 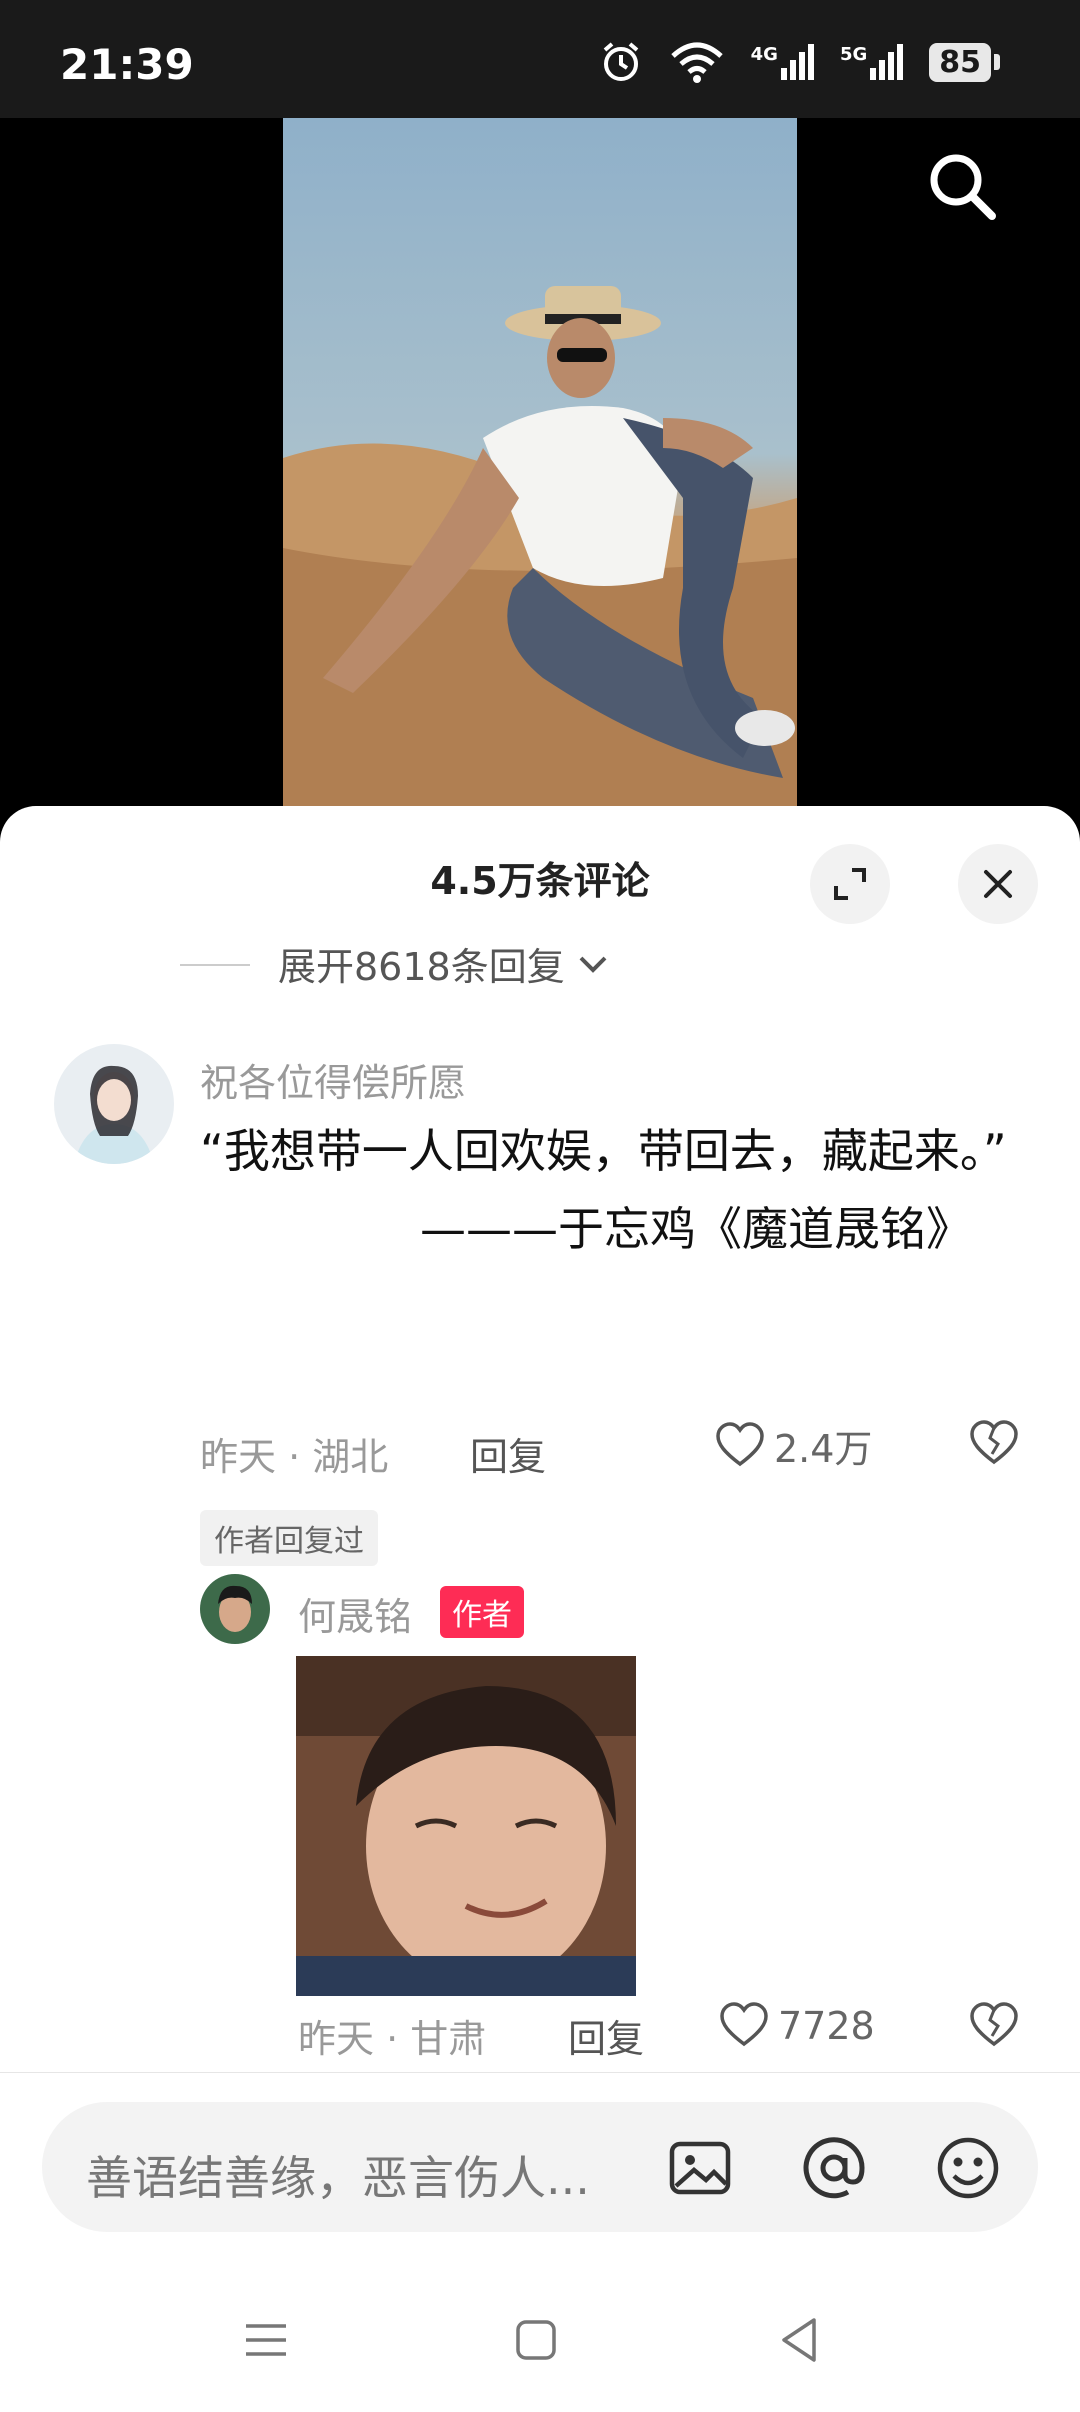 I want to click on video-frame, so click(x=540, y=468).